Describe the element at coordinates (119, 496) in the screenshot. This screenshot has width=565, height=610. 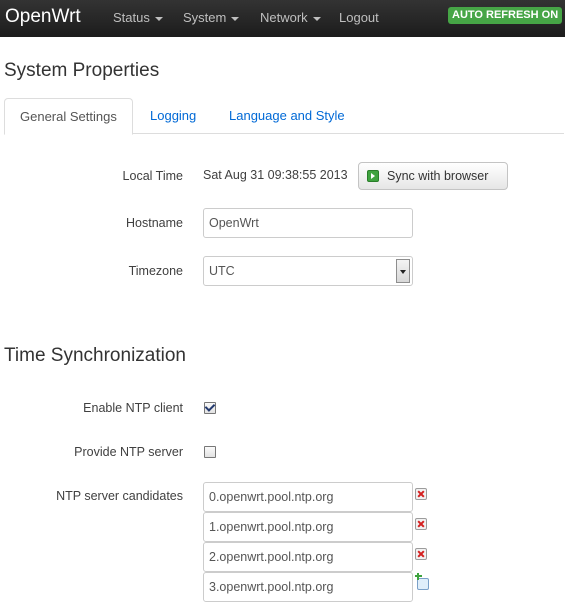
I see `ntp-candidates-label: NTP server candidates` at that location.